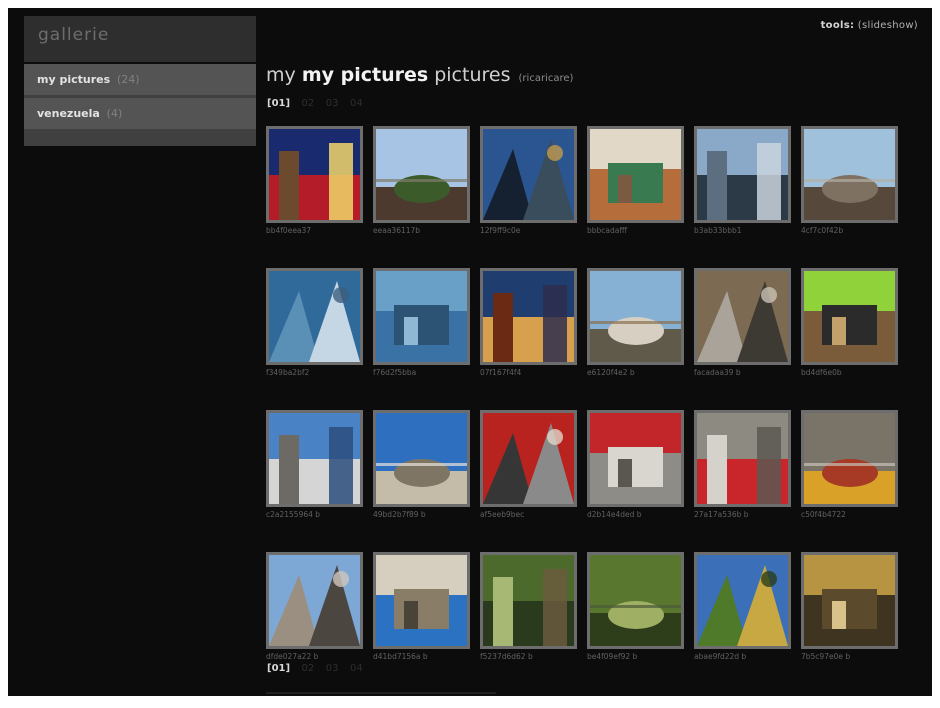  I want to click on photo-caption: f76d2f5bba, so click(421, 372).